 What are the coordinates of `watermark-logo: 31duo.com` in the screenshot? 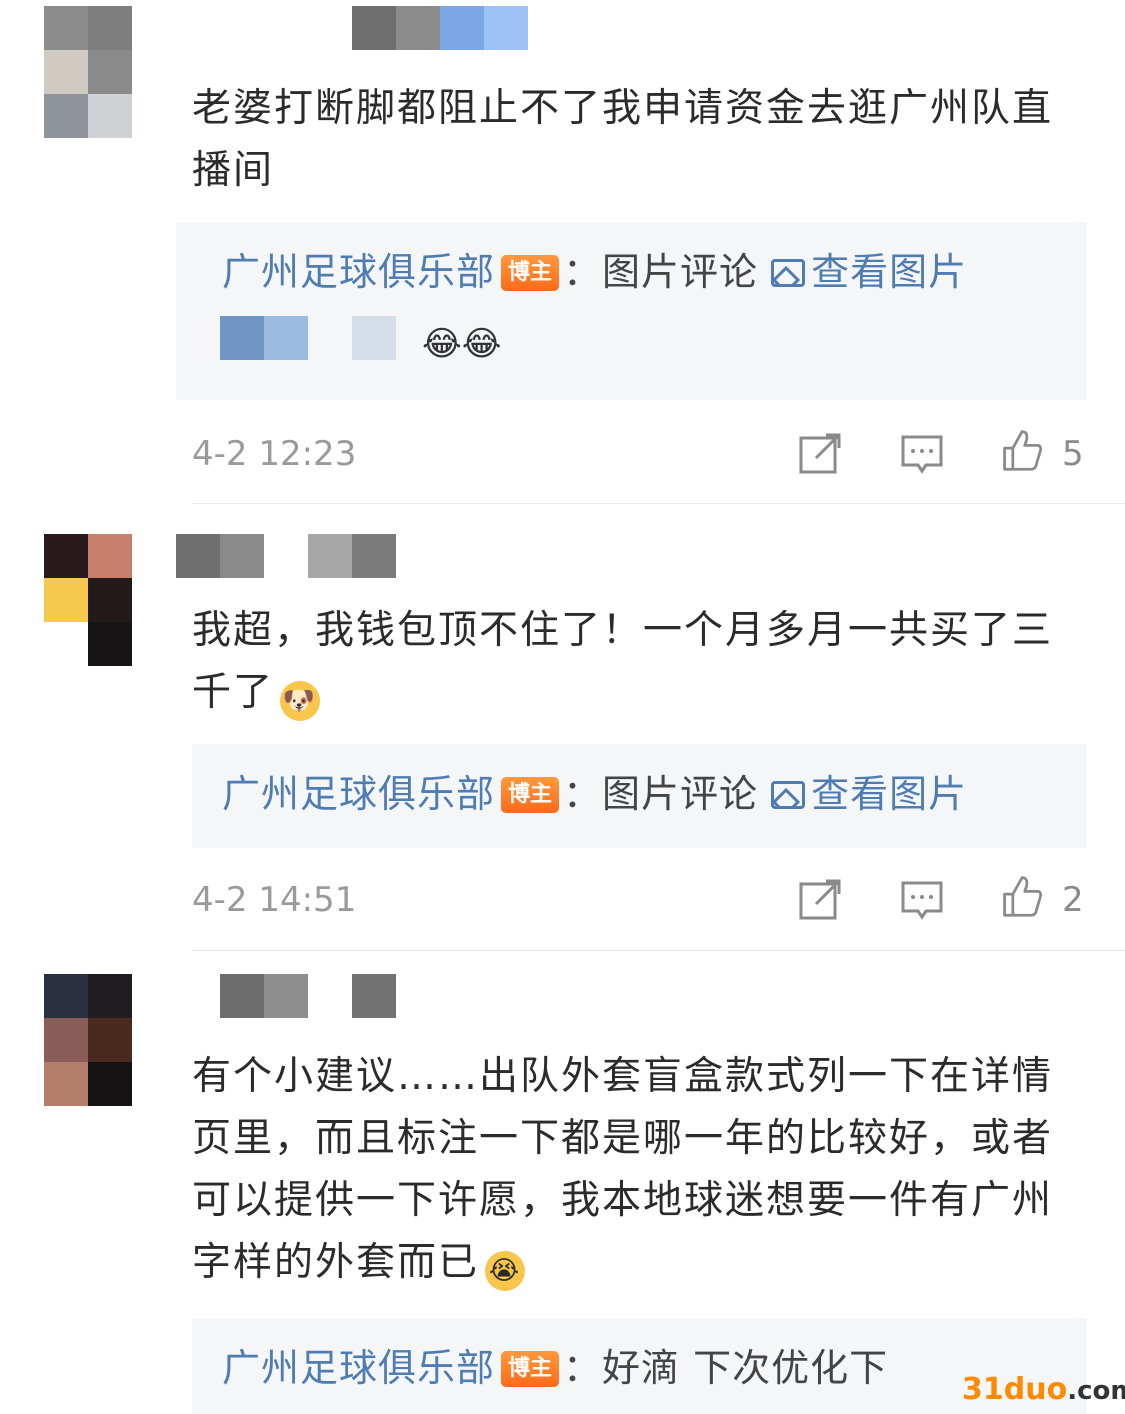 It's located at (1043, 1389).